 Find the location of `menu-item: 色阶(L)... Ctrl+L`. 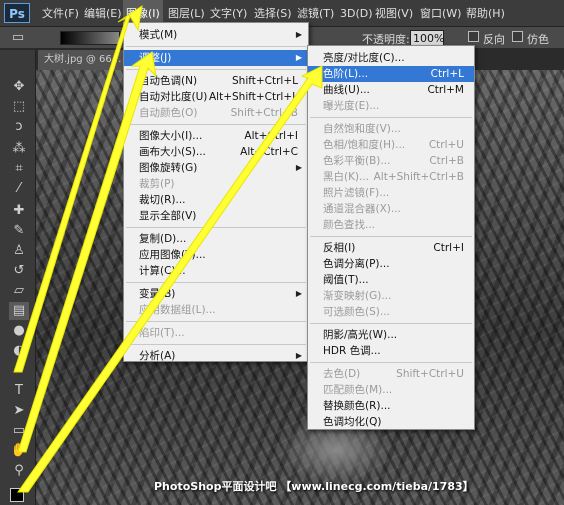

menu-item: 色阶(L)... Ctrl+L is located at coordinates (391, 74).